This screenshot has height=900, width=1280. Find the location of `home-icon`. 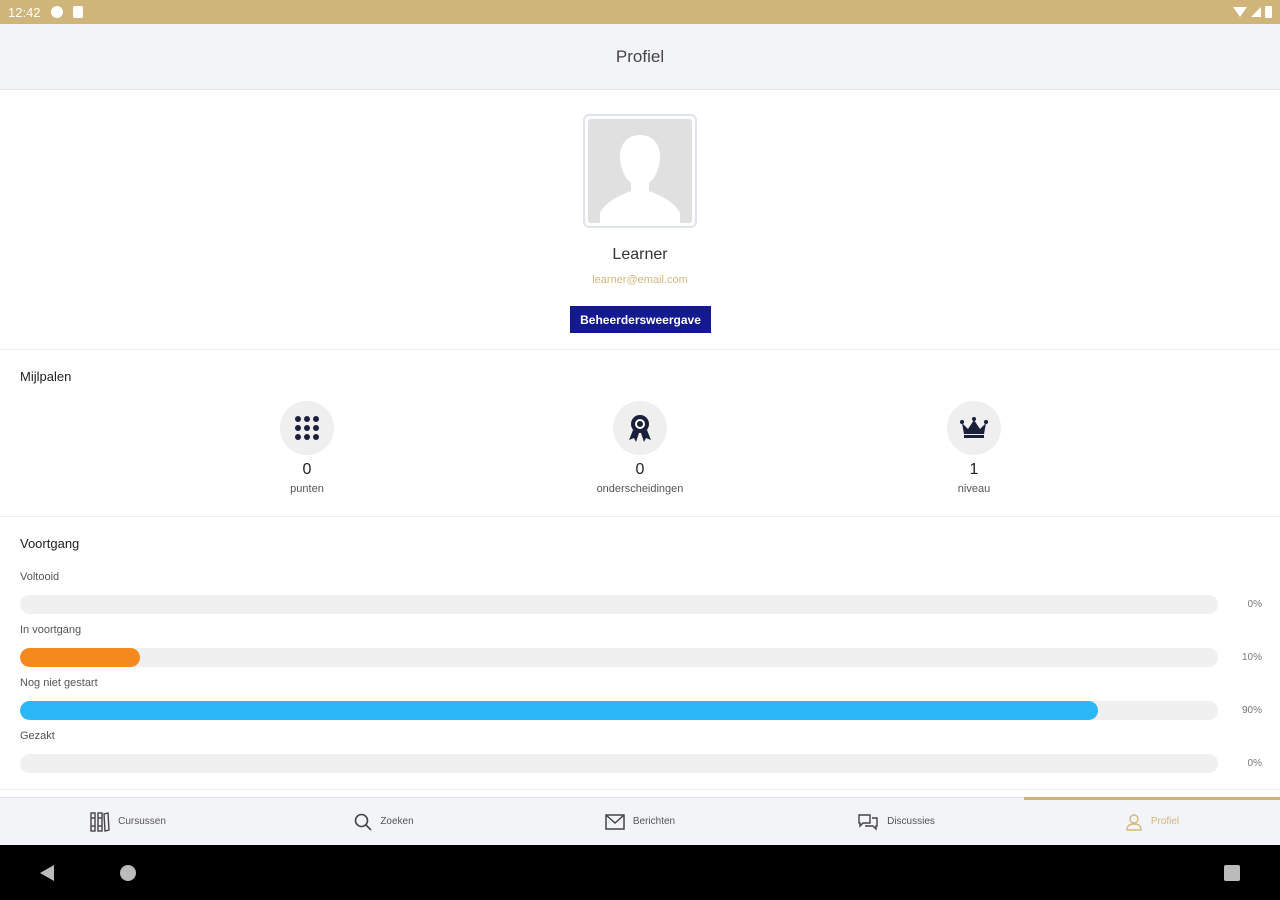

home-icon is located at coordinates (128, 873).